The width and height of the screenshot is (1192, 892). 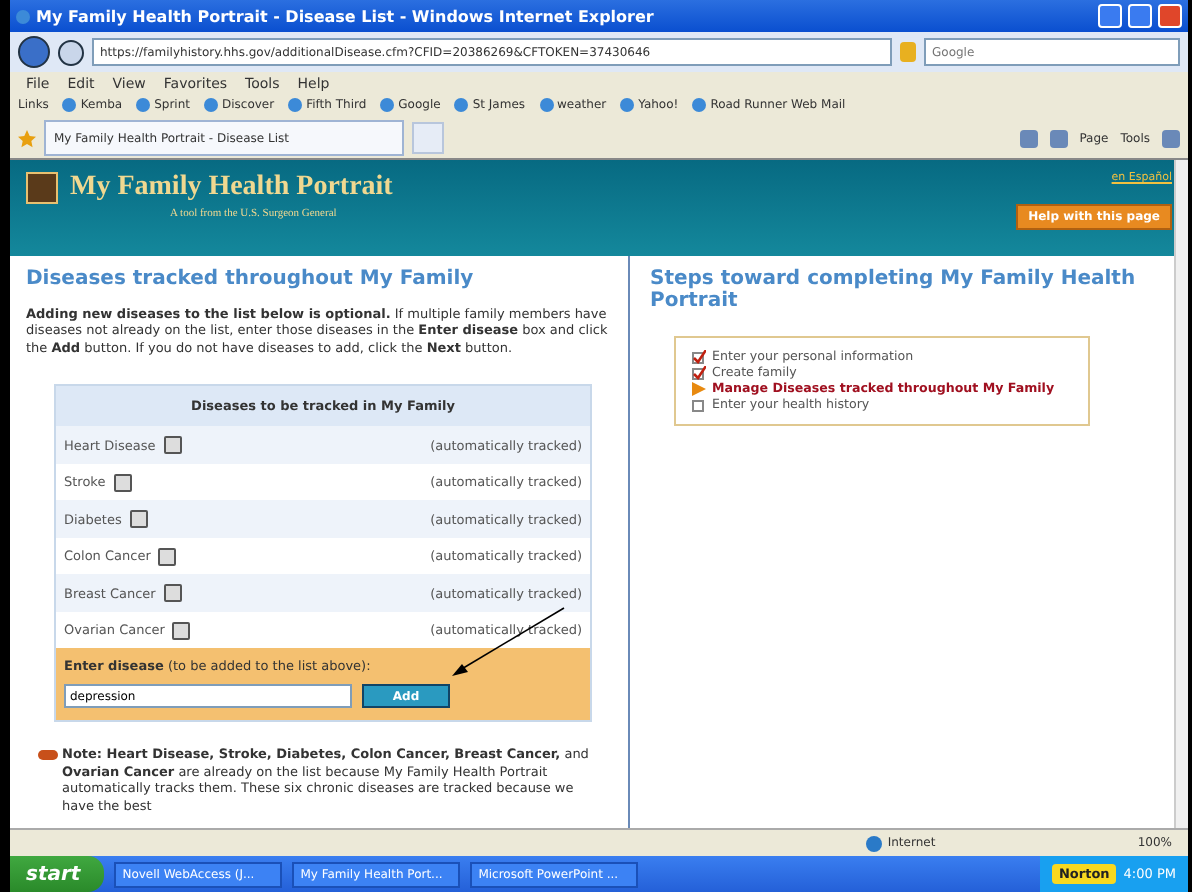 What do you see at coordinates (71, 52) in the screenshot?
I see `forward-button` at bounding box center [71, 52].